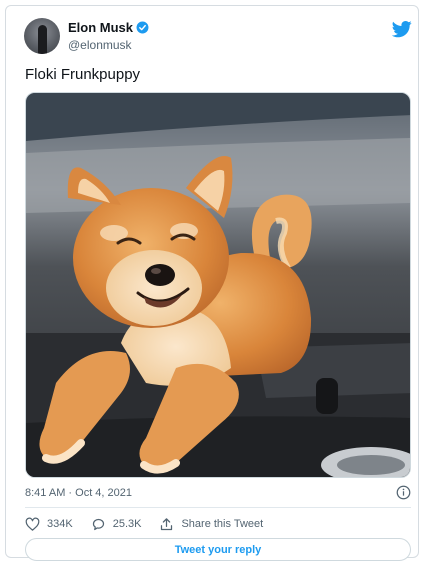  I want to click on tweet-your-reply-button: Tweet your reply, so click(218, 549).